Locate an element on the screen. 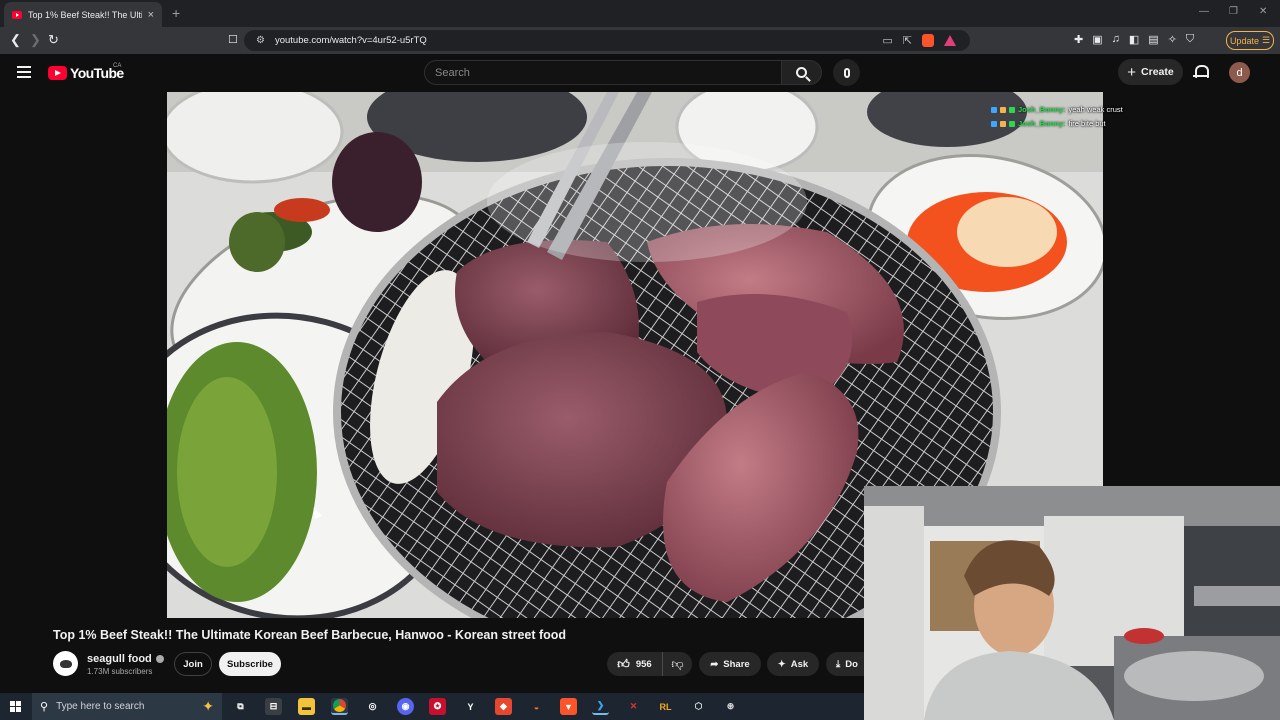 Image resolution: width=1280 pixels, height=720 pixels. youtube-header: YouTube CA + Create d is located at coordinates (640, 73).